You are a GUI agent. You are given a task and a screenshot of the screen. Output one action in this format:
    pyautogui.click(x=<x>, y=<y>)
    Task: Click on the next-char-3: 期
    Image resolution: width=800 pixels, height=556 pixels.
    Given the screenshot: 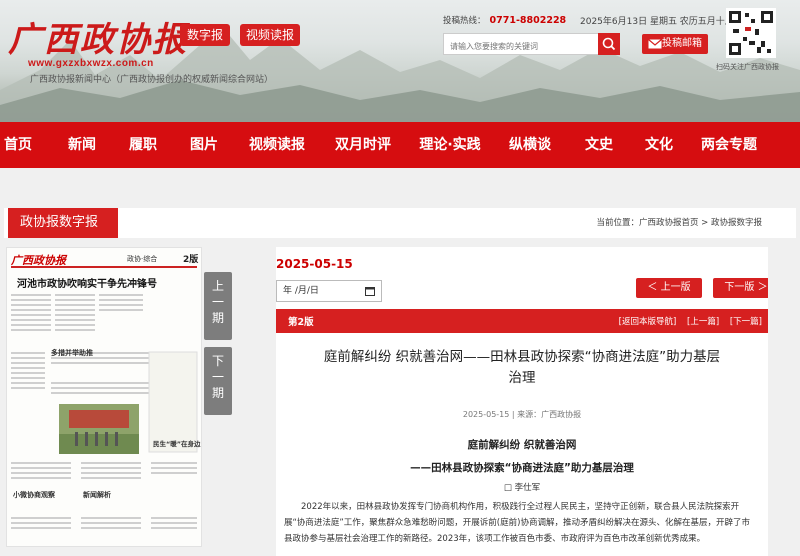 What is the action you would take?
    pyautogui.click(x=217, y=393)
    